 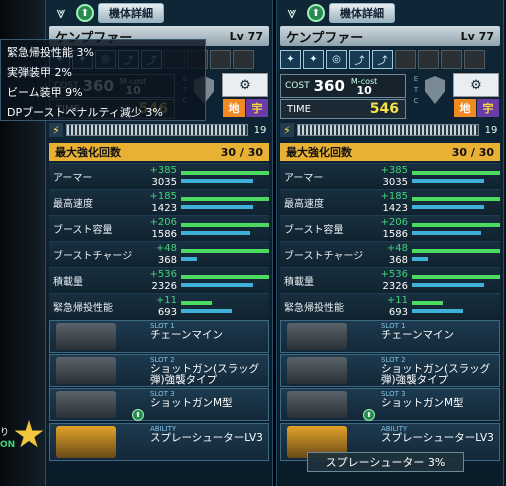 I want to click on time-value: 546, so click(x=384, y=109).